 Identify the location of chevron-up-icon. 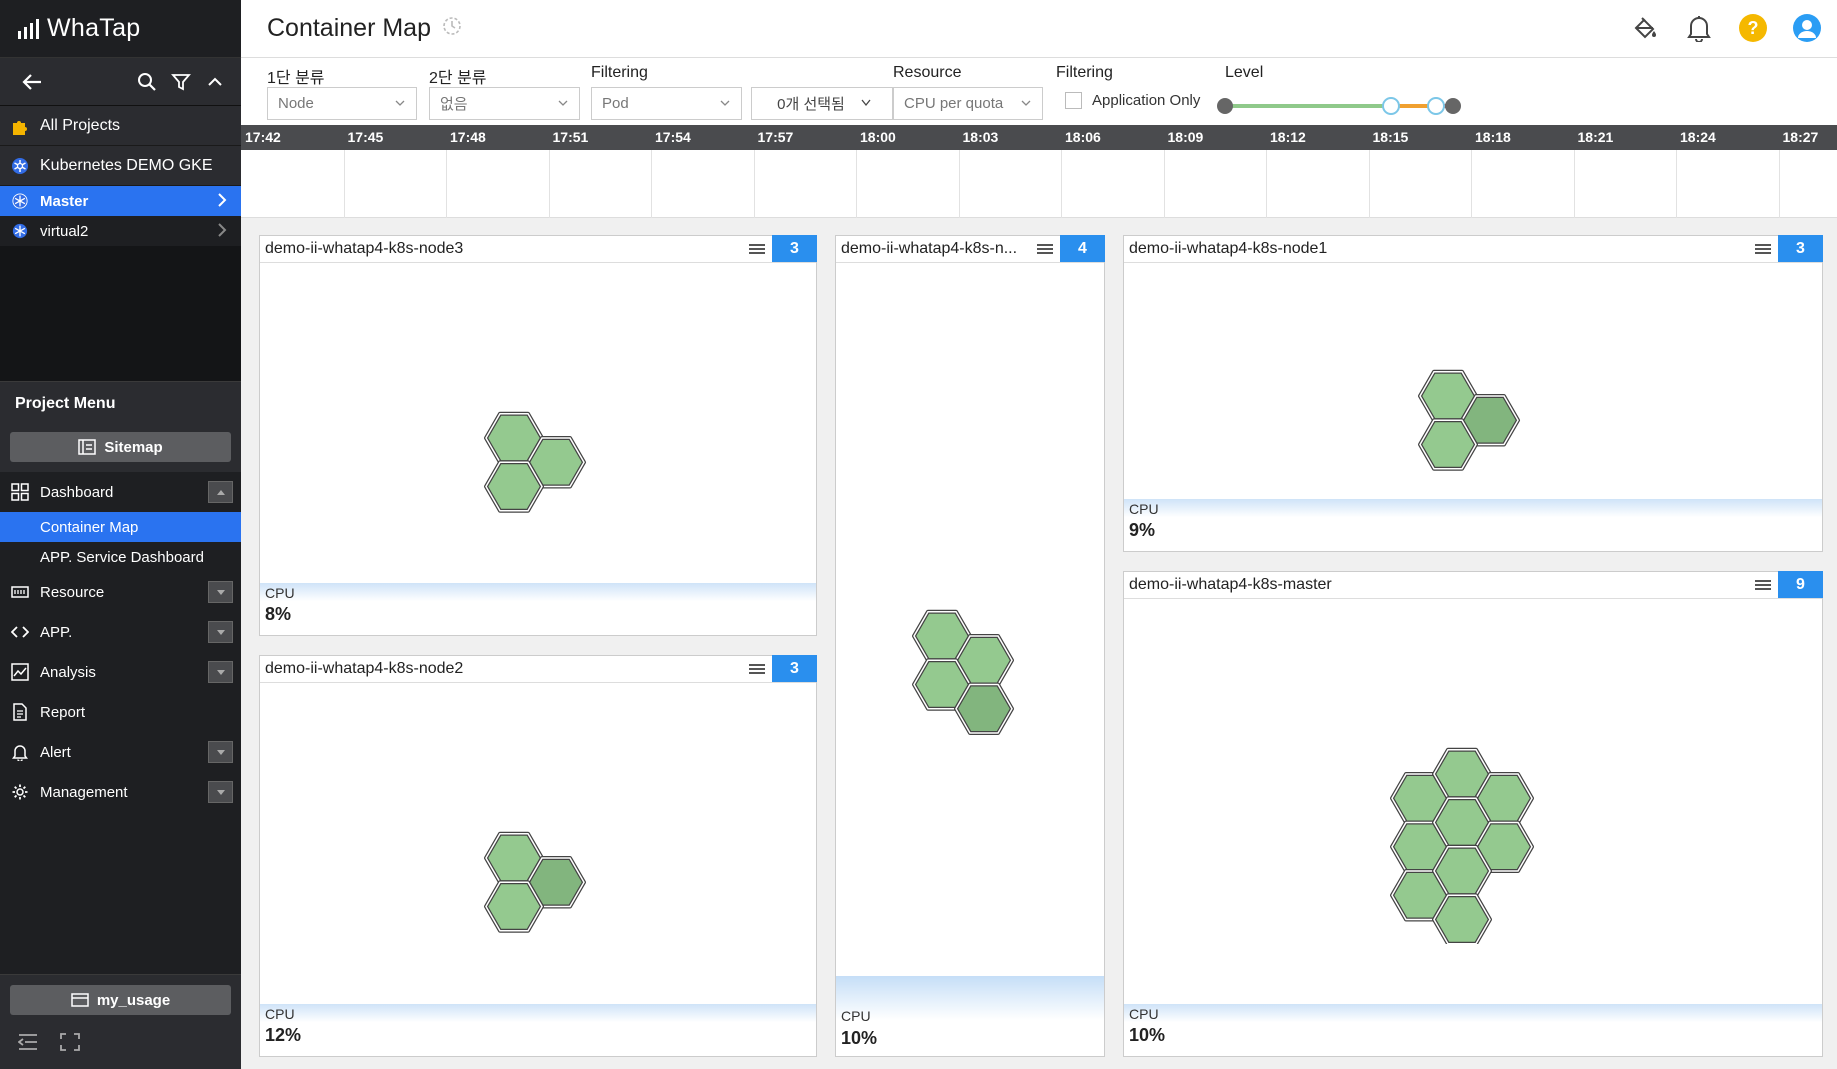
(220, 492).